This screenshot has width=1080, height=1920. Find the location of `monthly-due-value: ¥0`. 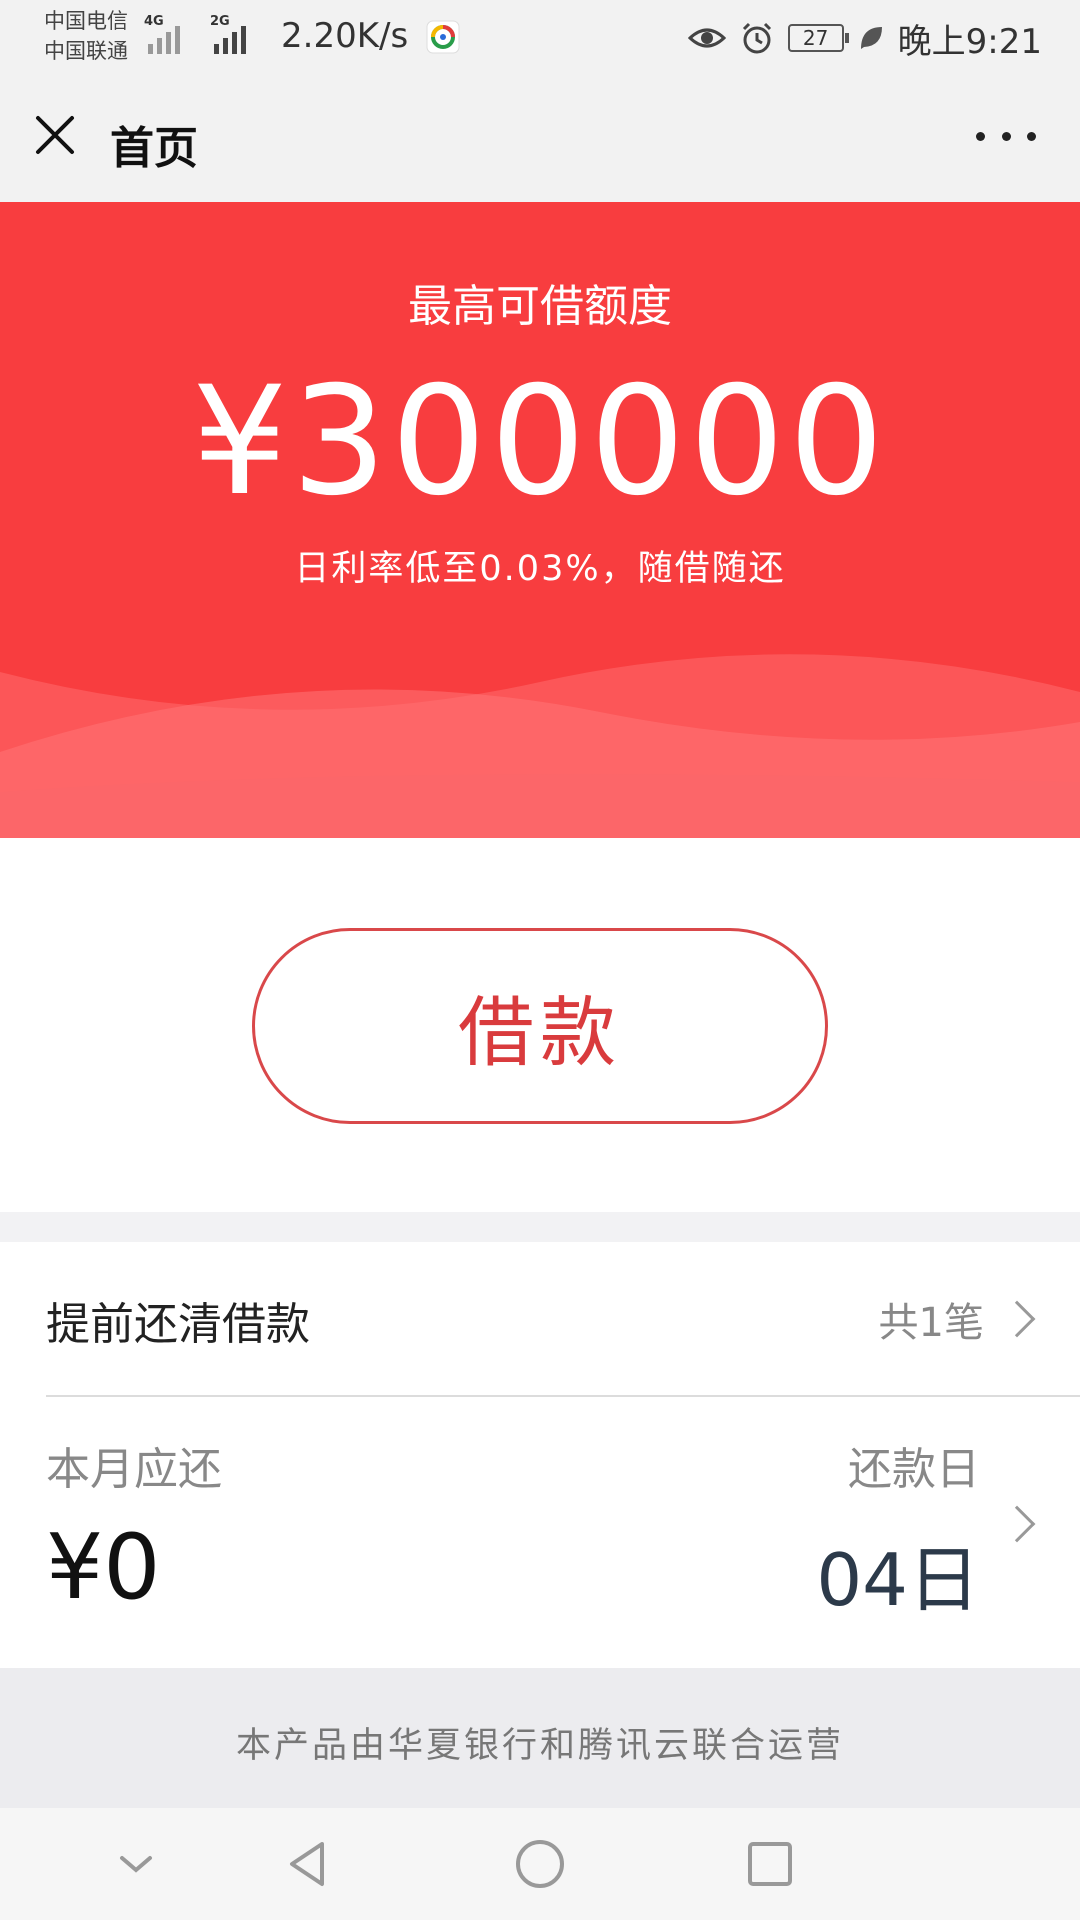

monthly-due-value: ¥0 is located at coordinates (103, 1567).